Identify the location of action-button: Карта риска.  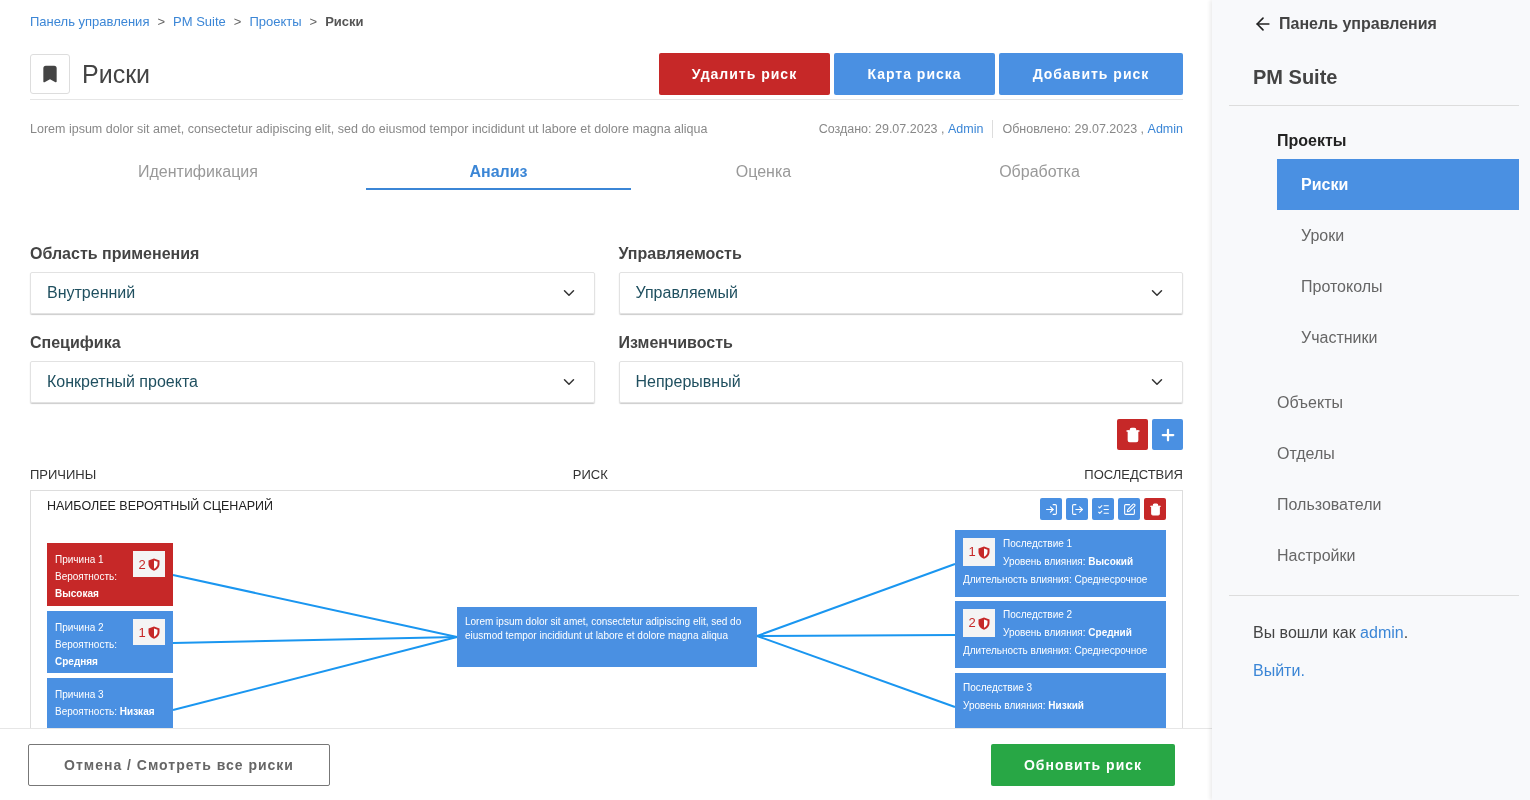
(914, 74).